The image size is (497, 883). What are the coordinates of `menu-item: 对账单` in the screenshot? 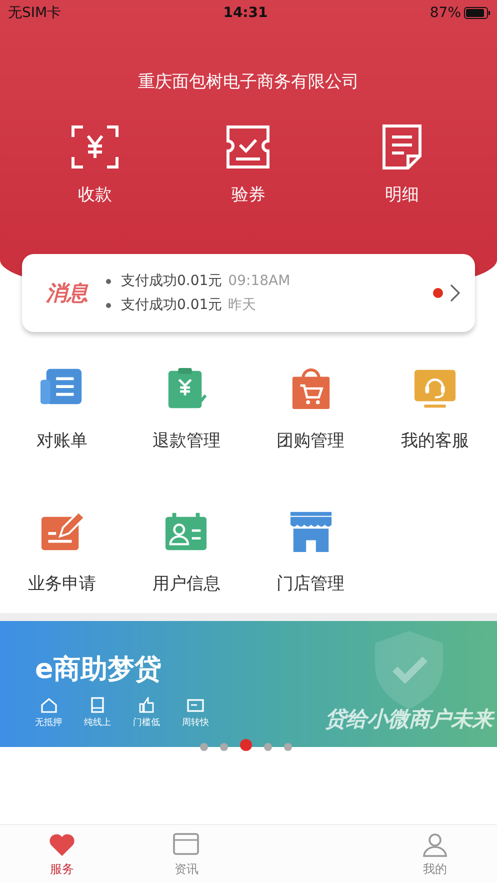 It's located at (62, 409).